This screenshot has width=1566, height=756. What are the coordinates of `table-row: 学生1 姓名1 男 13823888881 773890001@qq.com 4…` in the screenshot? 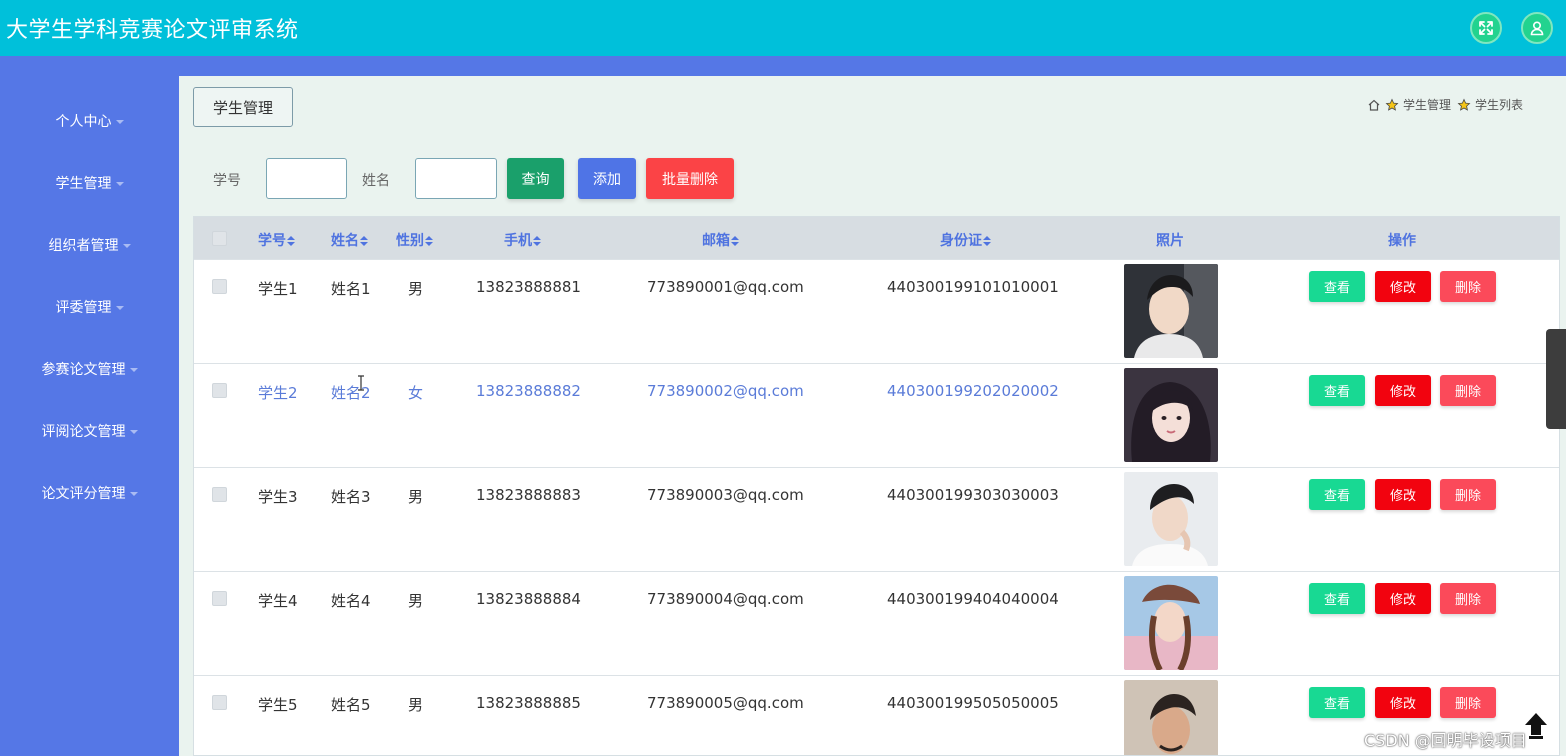 It's located at (876, 311).